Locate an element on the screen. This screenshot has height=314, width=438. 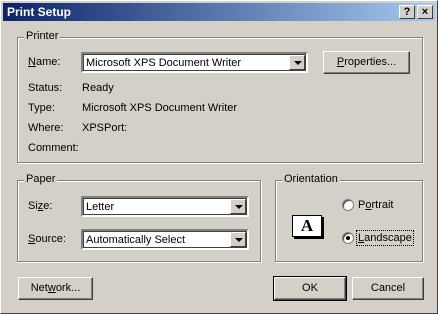
landscape-label: Landscape is located at coordinates (385, 238).